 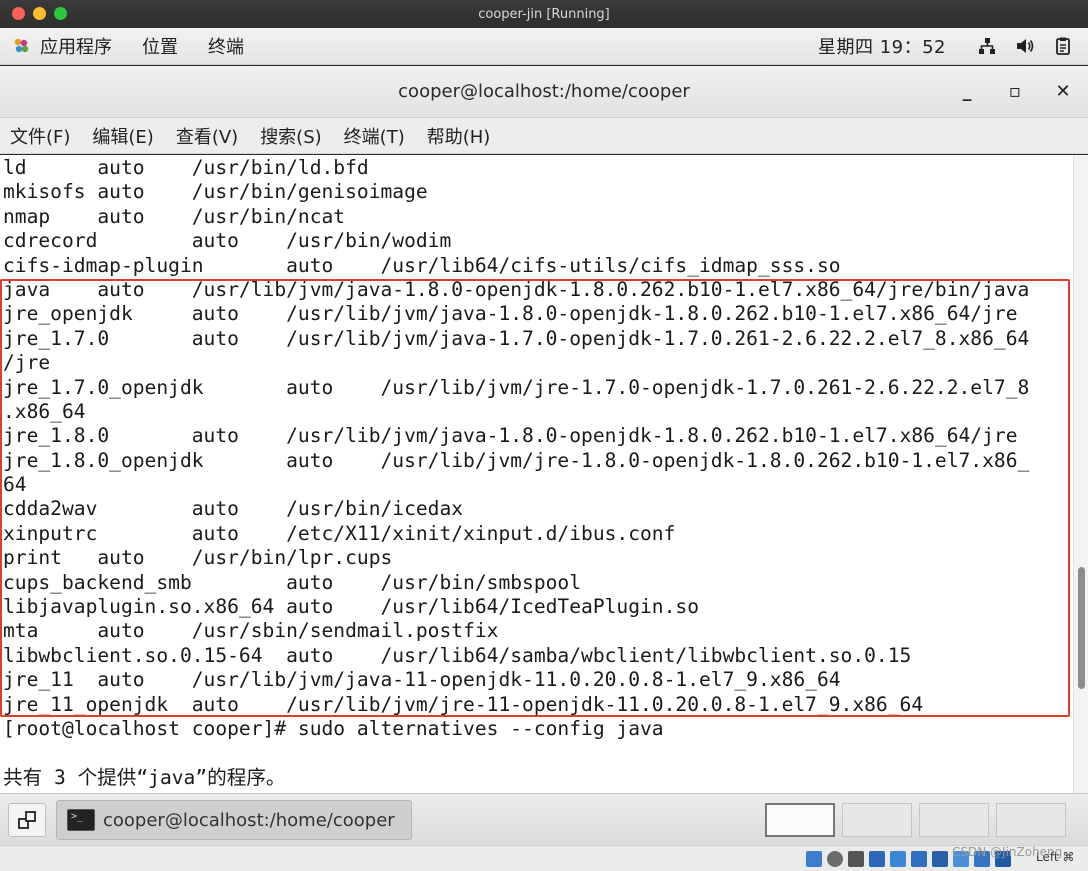 I want to click on terminal-line: .x86_64, so click(x=44, y=411).